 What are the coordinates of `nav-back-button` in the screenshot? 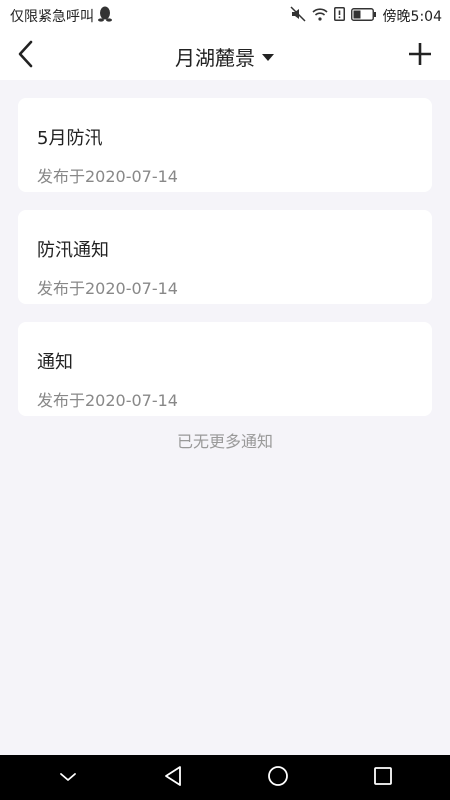 It's located at (173, 778).